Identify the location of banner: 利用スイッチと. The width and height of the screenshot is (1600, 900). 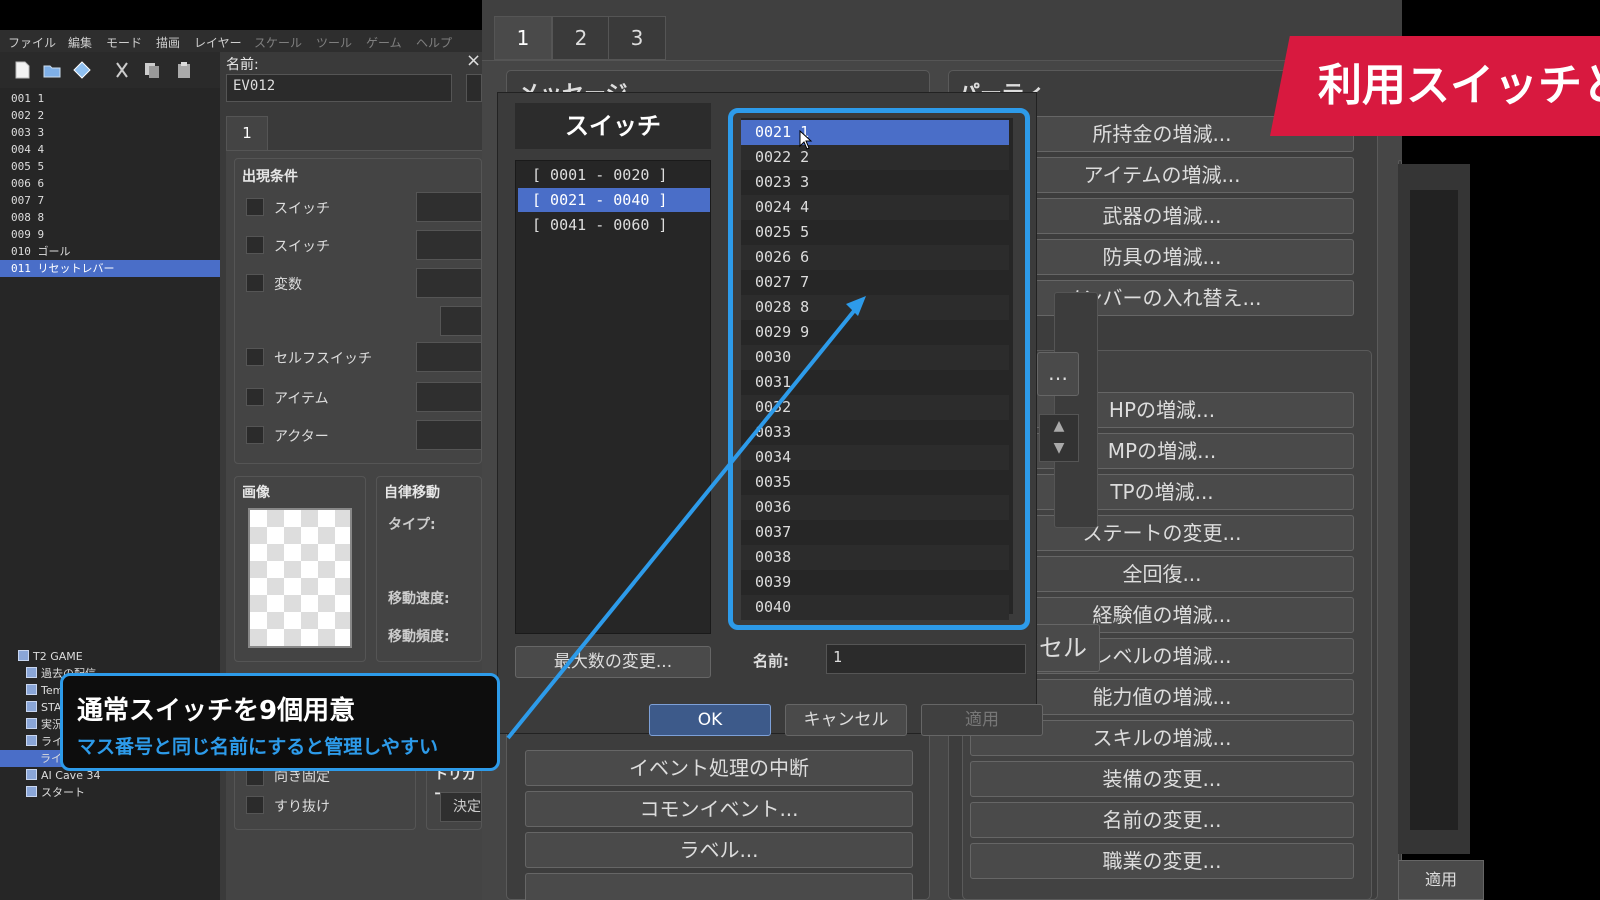
(1435, 86).